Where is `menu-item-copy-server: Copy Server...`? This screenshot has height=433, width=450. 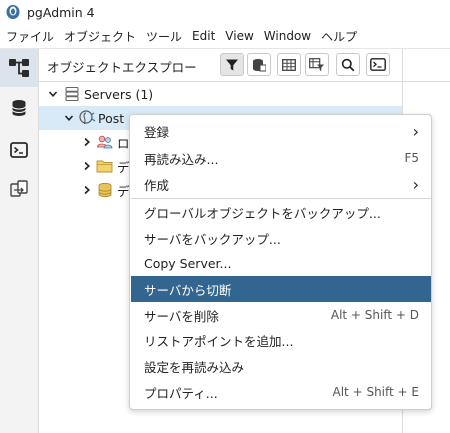 menu-item-copy-server: Copy Server... is located at coordinates (281, 263).